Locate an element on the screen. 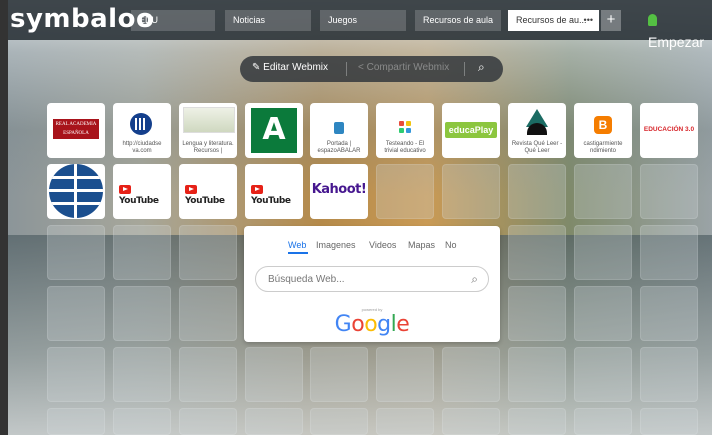 The height and width of the screenshot is (435, 712). share-icon: < is located at coordinates (361, 67).